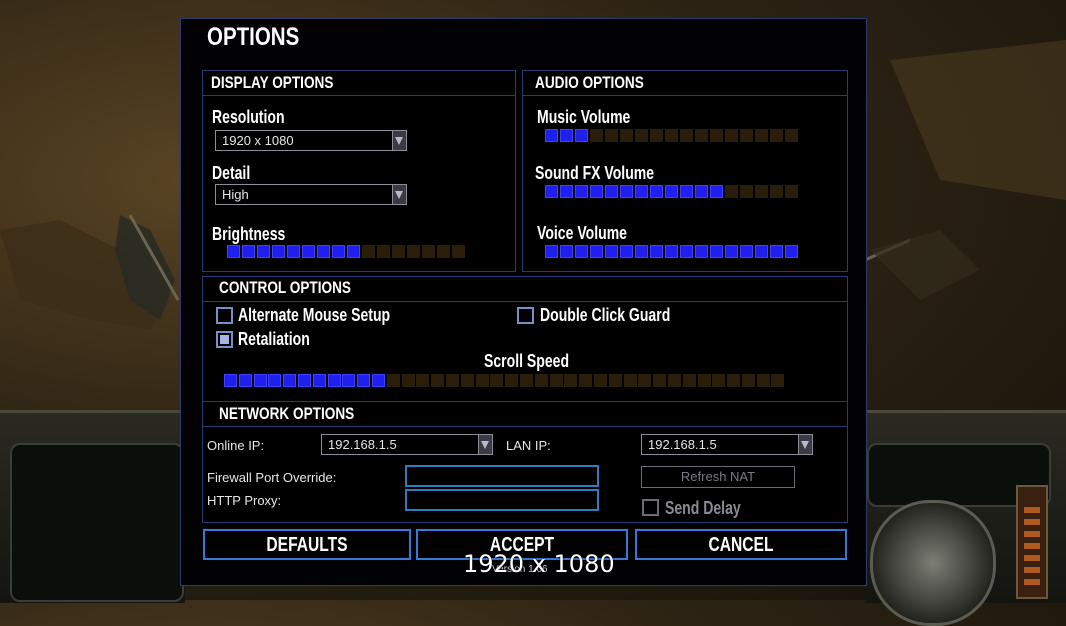 This screenshot has height=626, width=1066. I want to click on refresh-nat-button: Refresh NAT, so click(718, 477).